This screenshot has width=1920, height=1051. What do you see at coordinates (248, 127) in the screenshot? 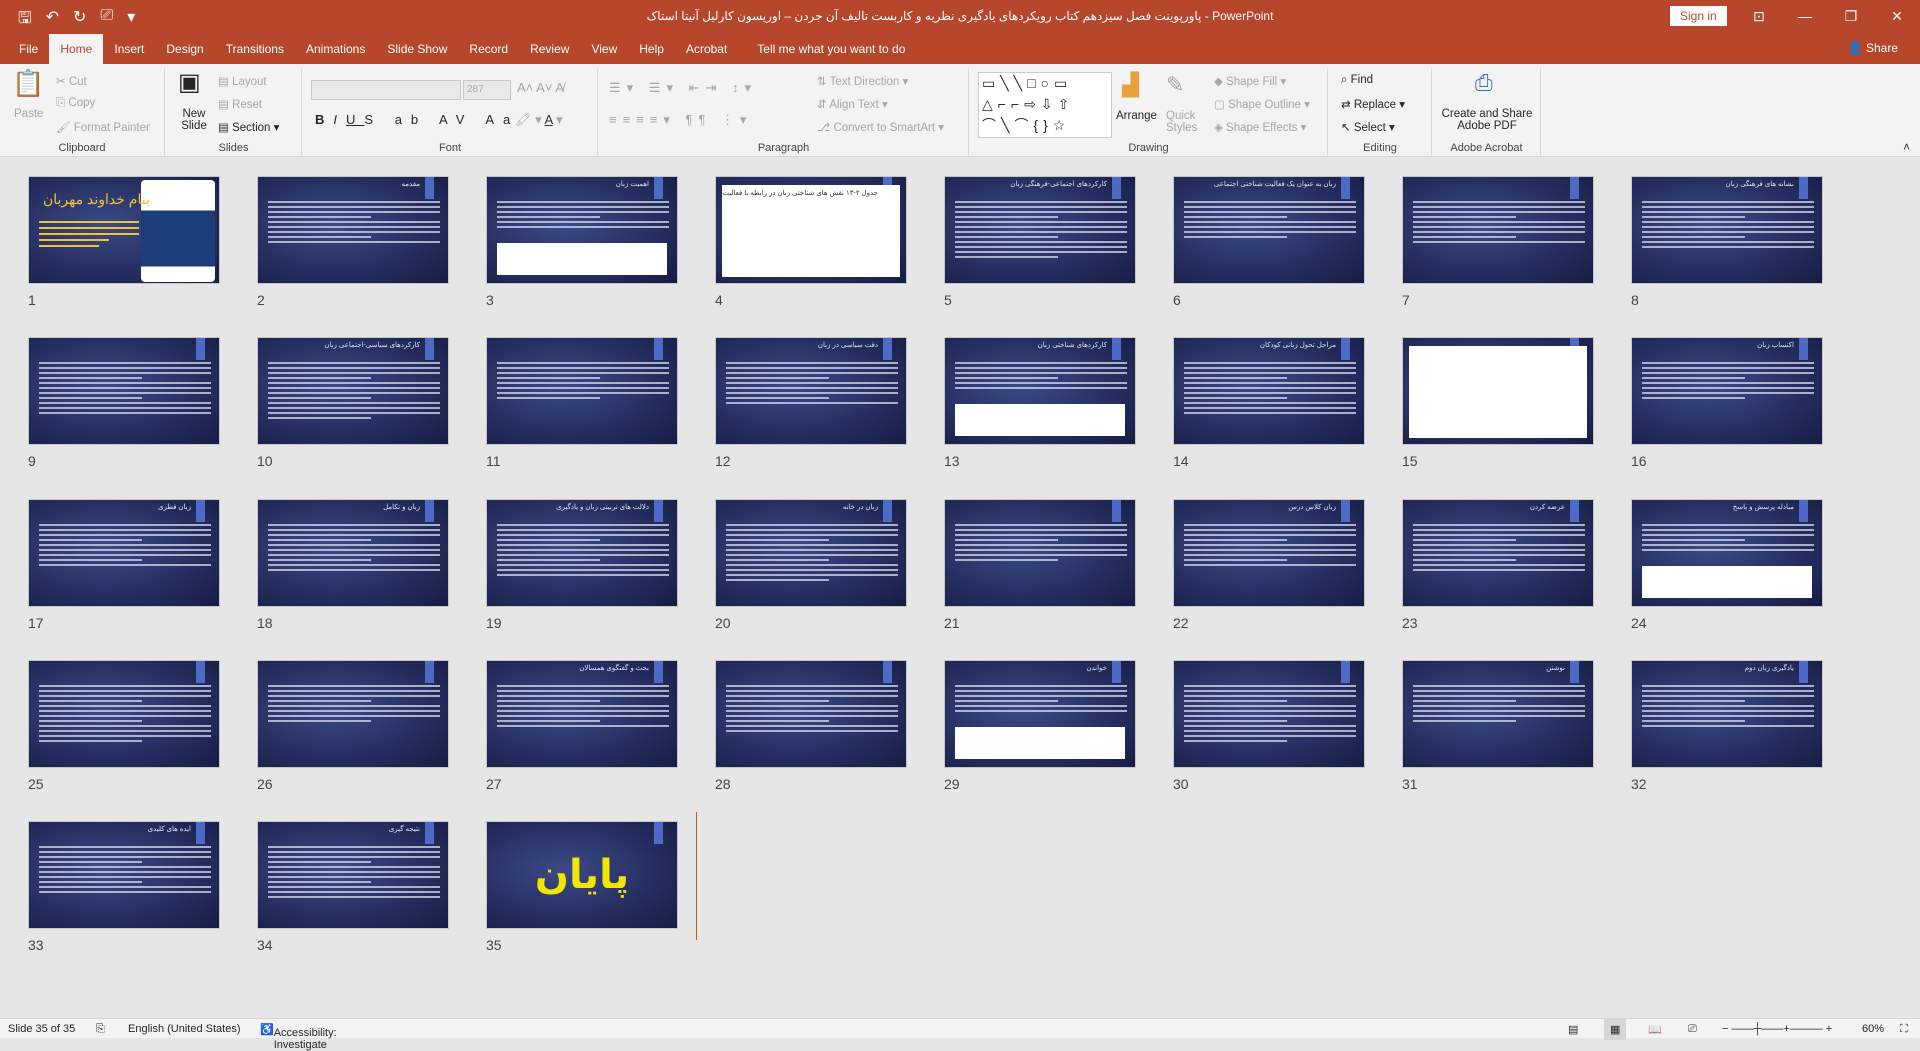
I see `section-button: ▤ Section ▾` at bounding box center [248, 127].